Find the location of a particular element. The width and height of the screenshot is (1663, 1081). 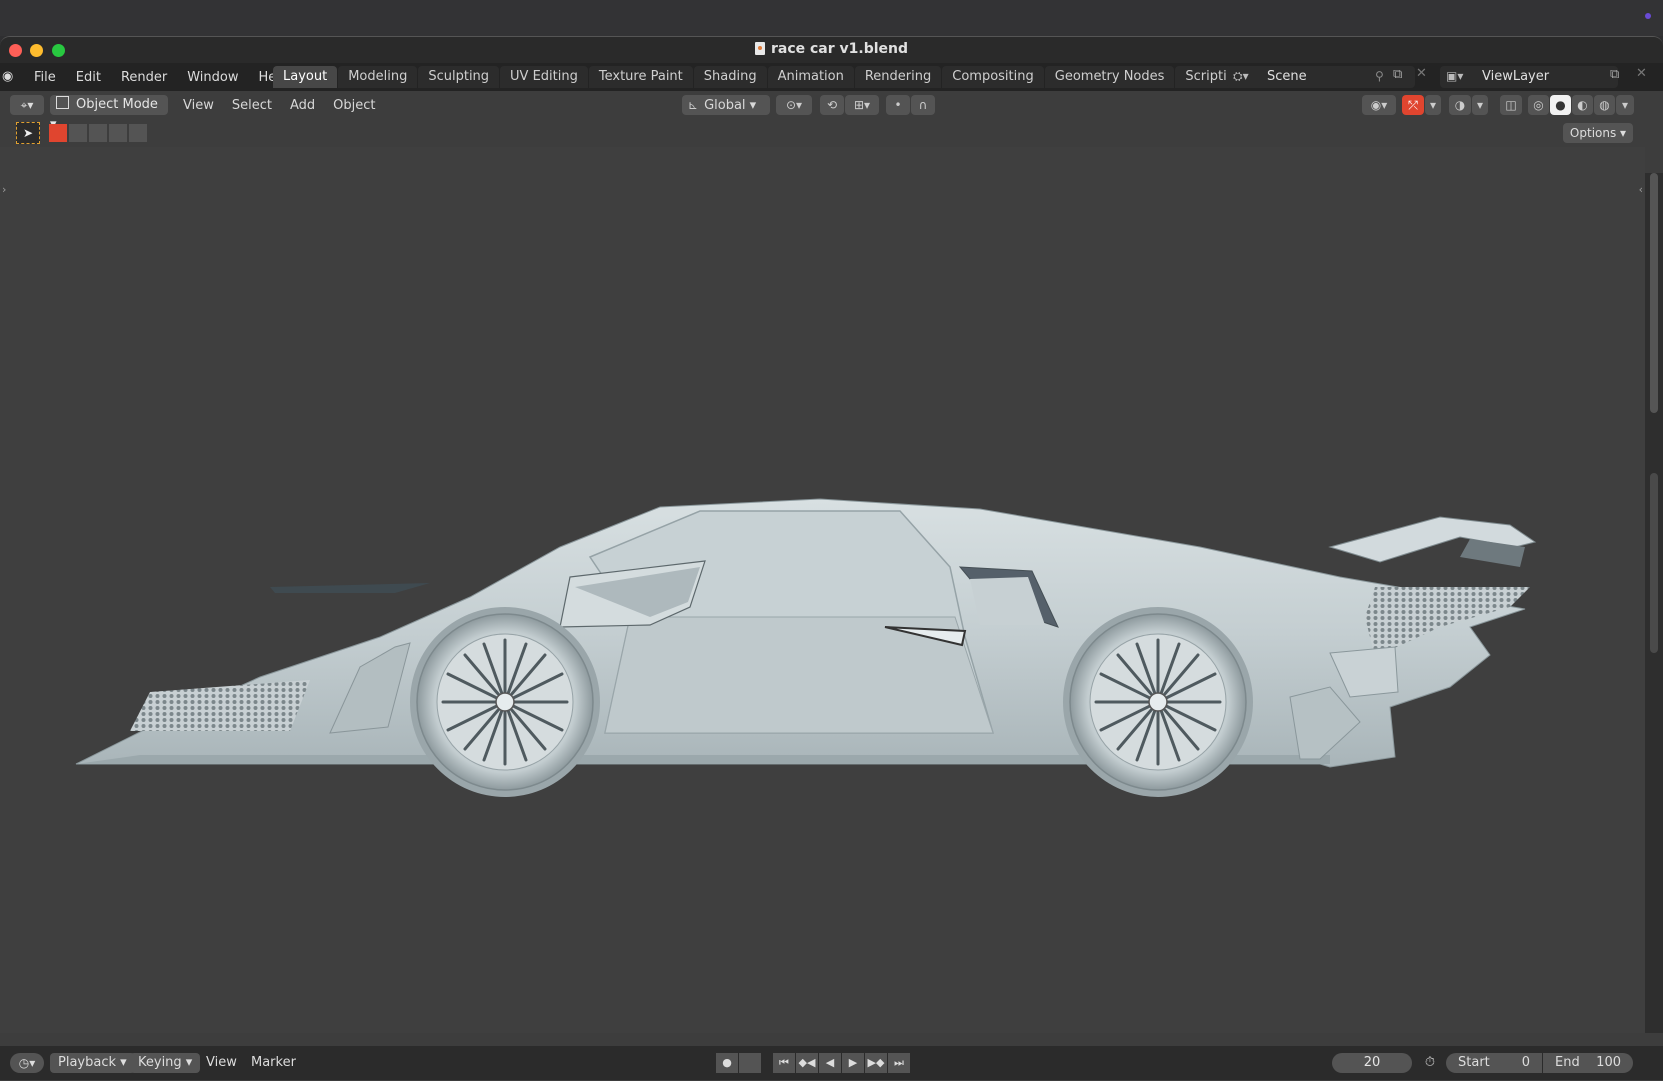

menu-window: Window is located at coordinates (212, 77).